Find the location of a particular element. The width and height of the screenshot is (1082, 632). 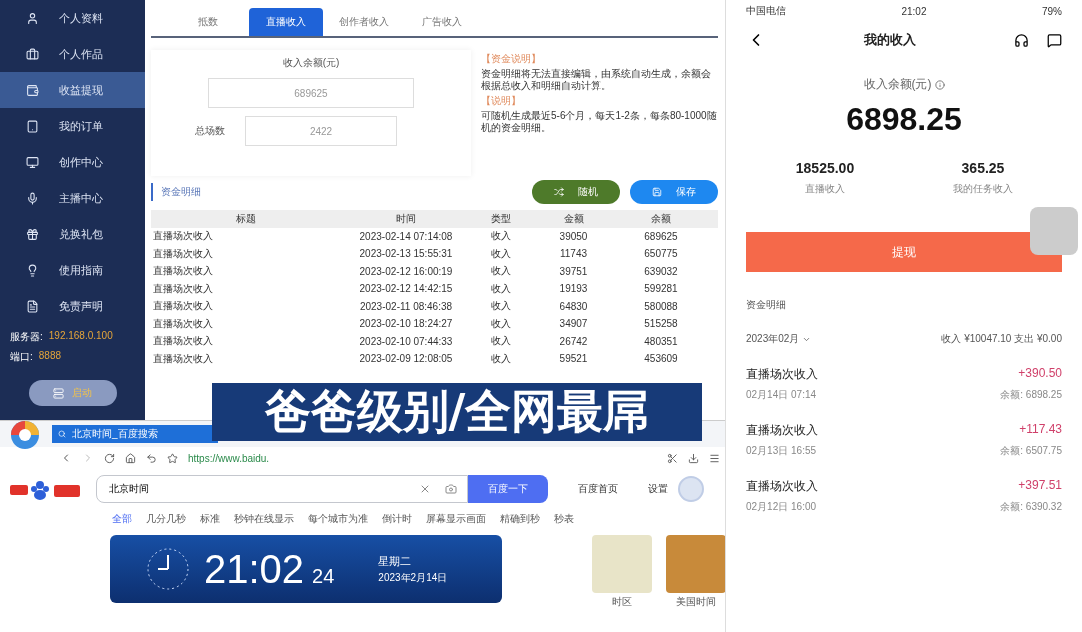

table-cell-text: 2023-02-09 12:08:05 is located at coordinates (406, 359).